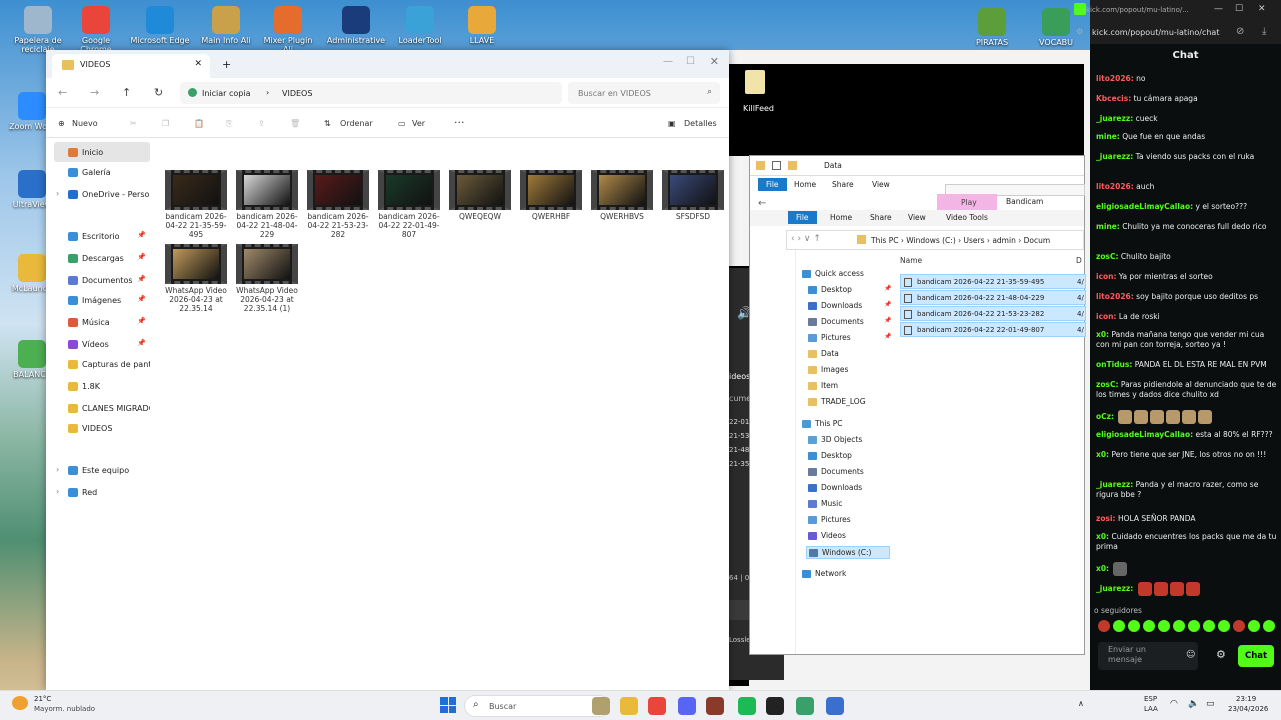 This screenshot has height=720, width=1281. Describe the element at coordinates (690, 61) in the screenshot. I see `maximize-button: ☐` at that location.